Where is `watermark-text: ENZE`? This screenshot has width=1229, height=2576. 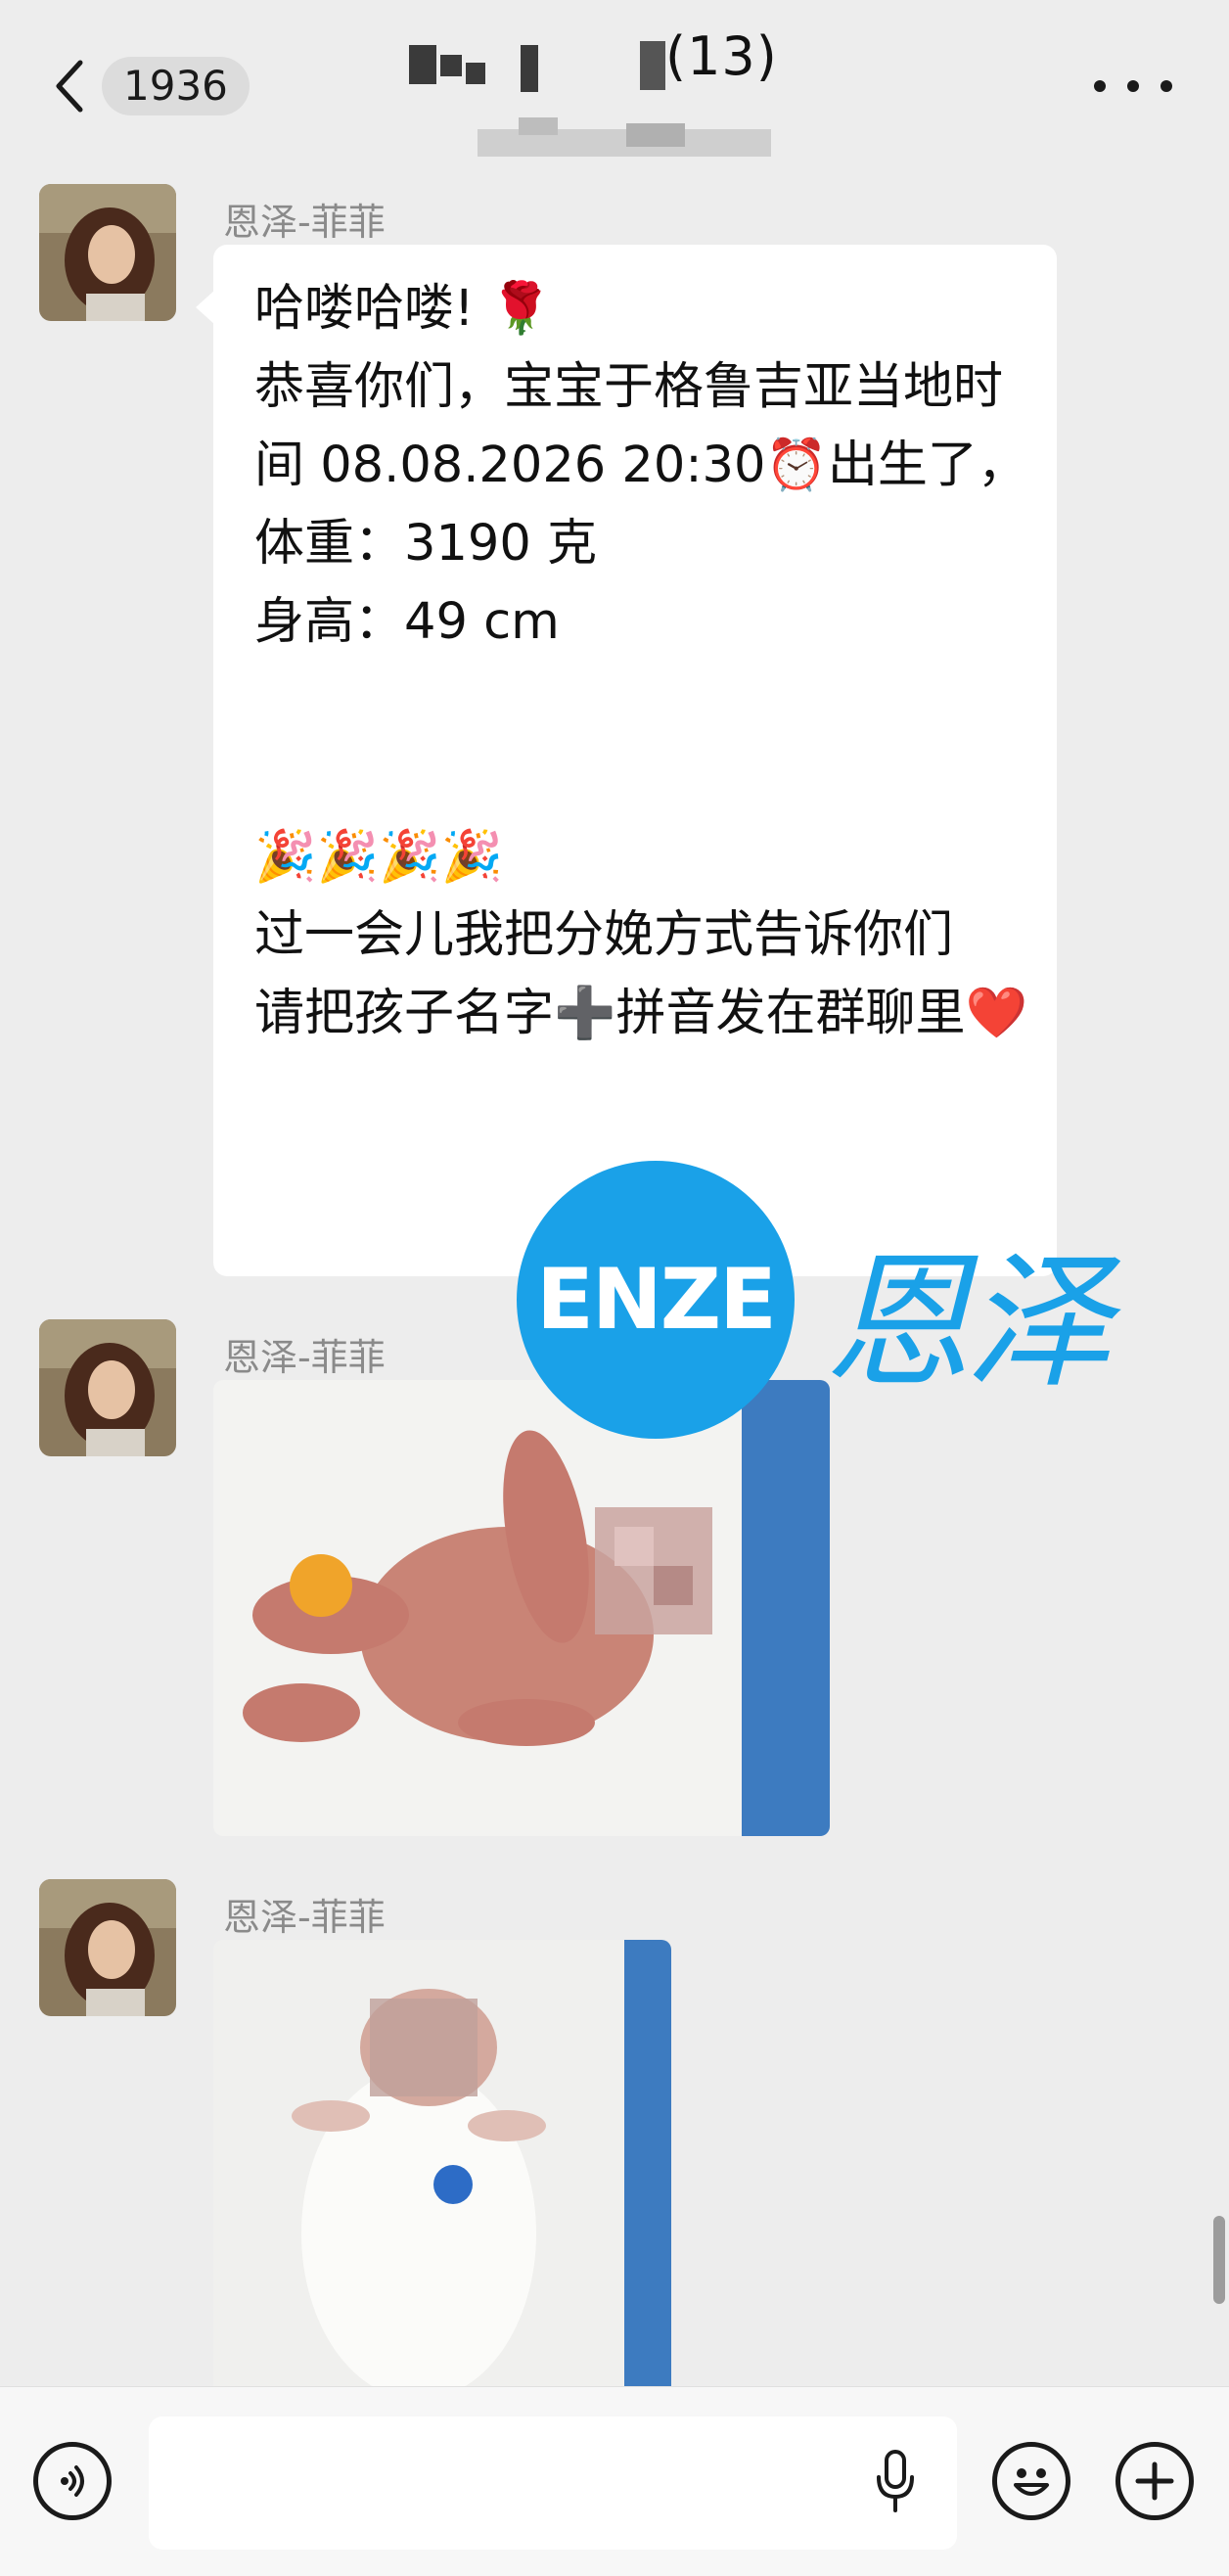
watermark-text: ENZE is located at coordinates (656, 1300).